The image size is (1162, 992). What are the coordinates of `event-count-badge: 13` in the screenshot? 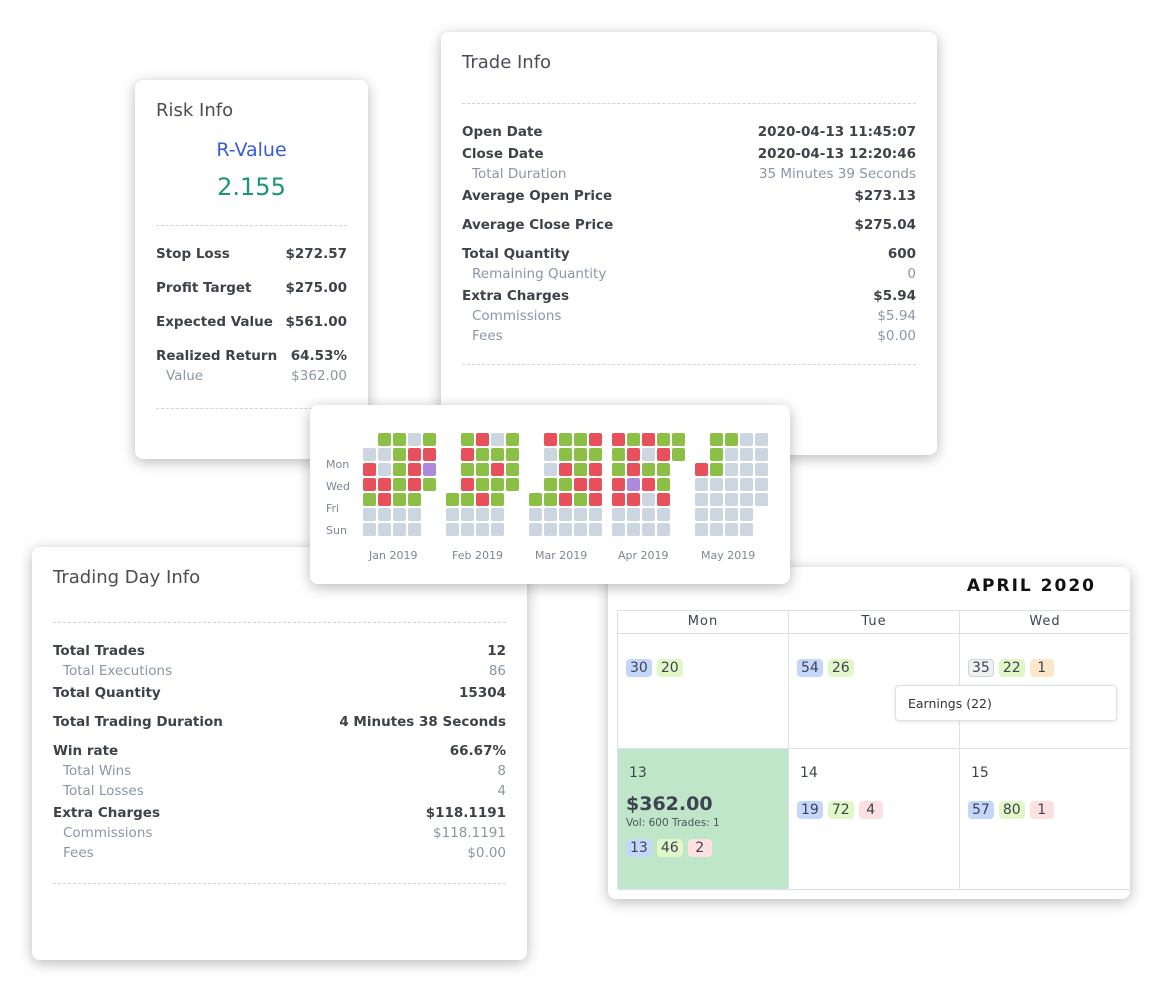 It's located at (639, 848).